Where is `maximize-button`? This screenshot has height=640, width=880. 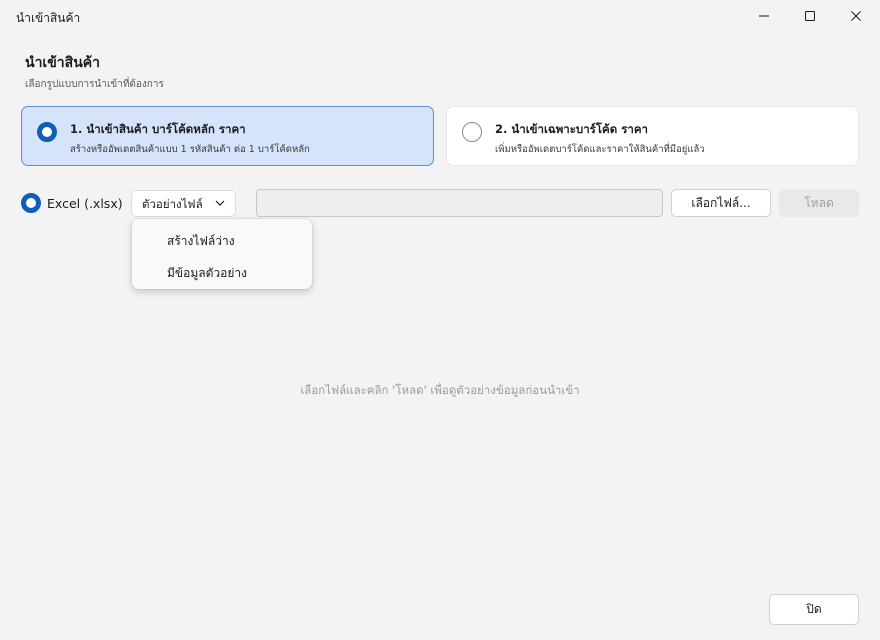 maximize-button is located at coordinates (810, 16).